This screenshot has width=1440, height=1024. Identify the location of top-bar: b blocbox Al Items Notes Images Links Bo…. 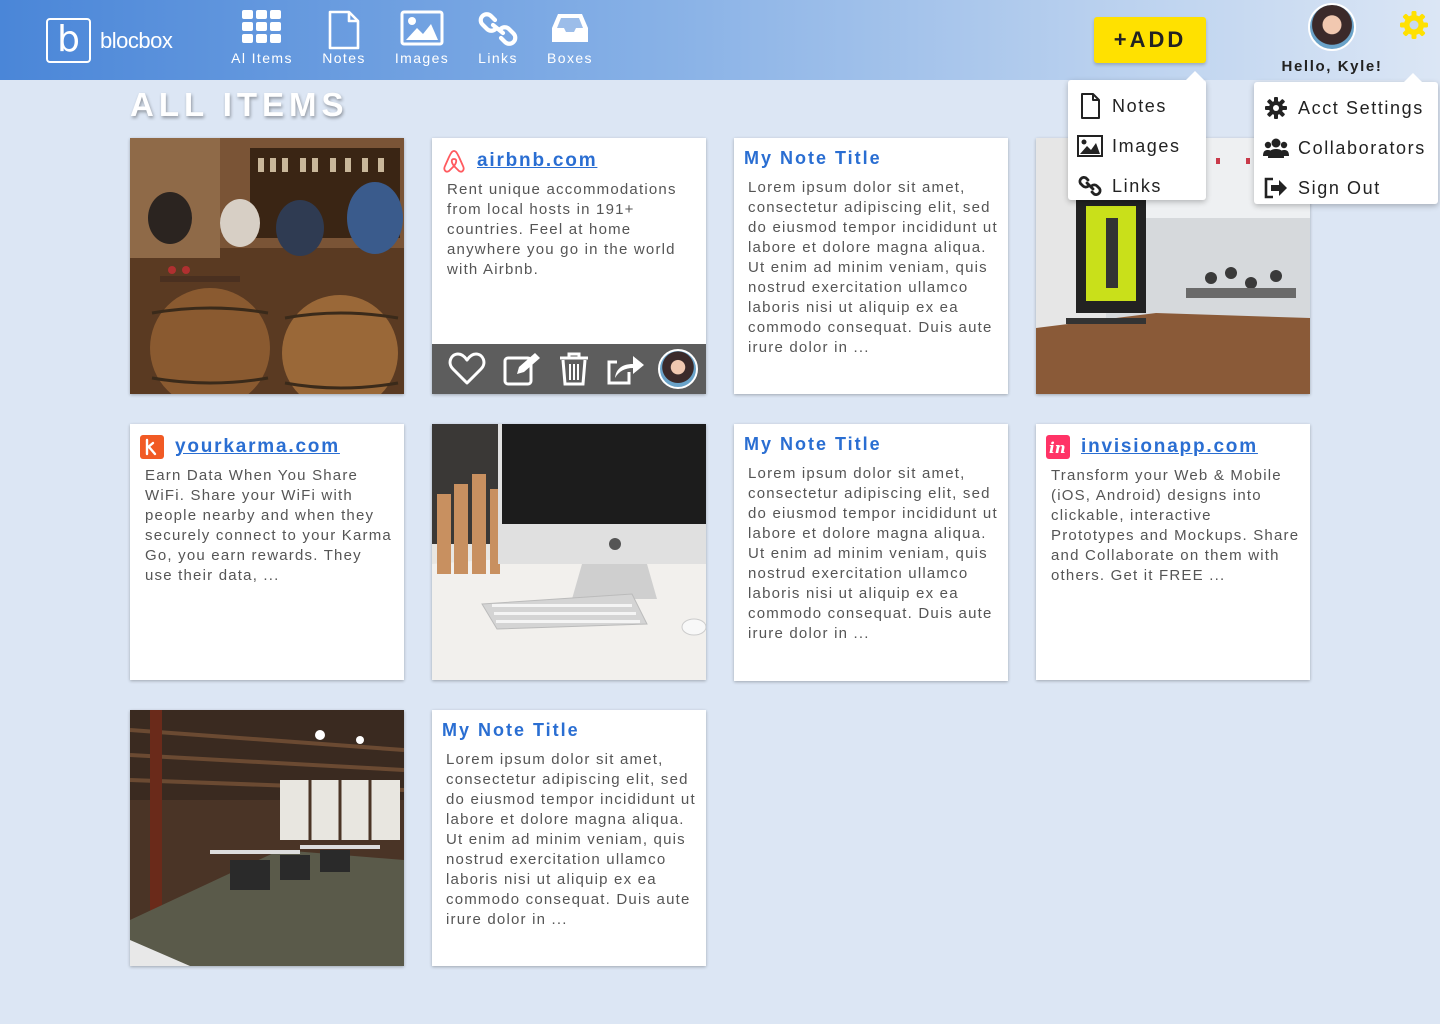
(720, 40).